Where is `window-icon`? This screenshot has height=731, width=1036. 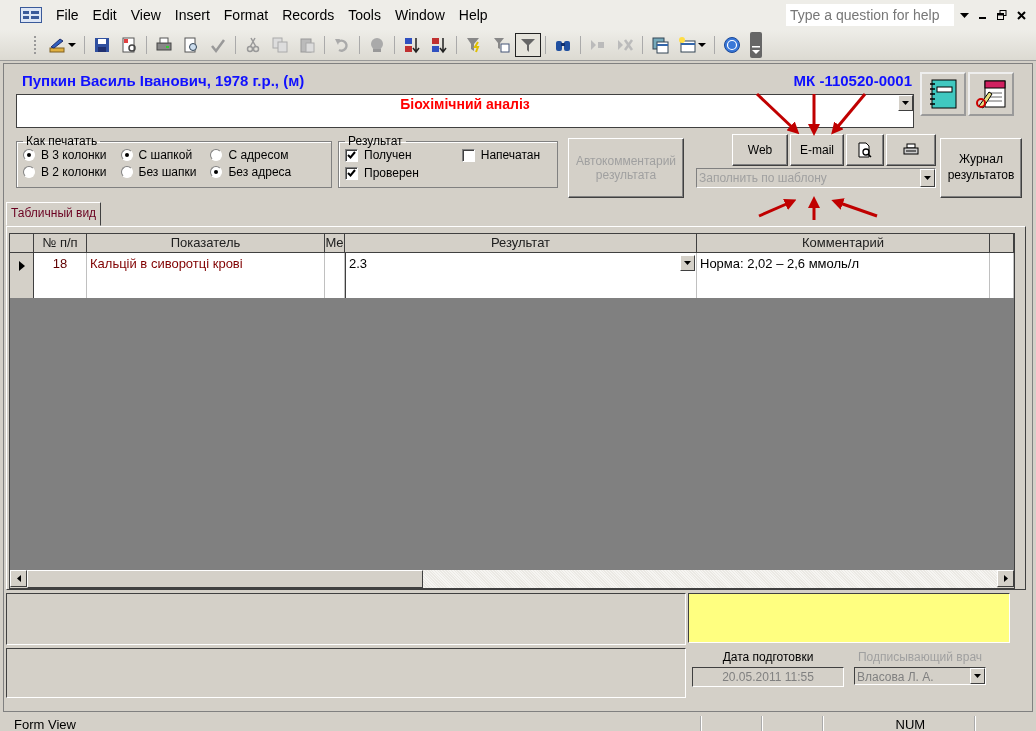
window-icon is located at coordinates (660, 45).